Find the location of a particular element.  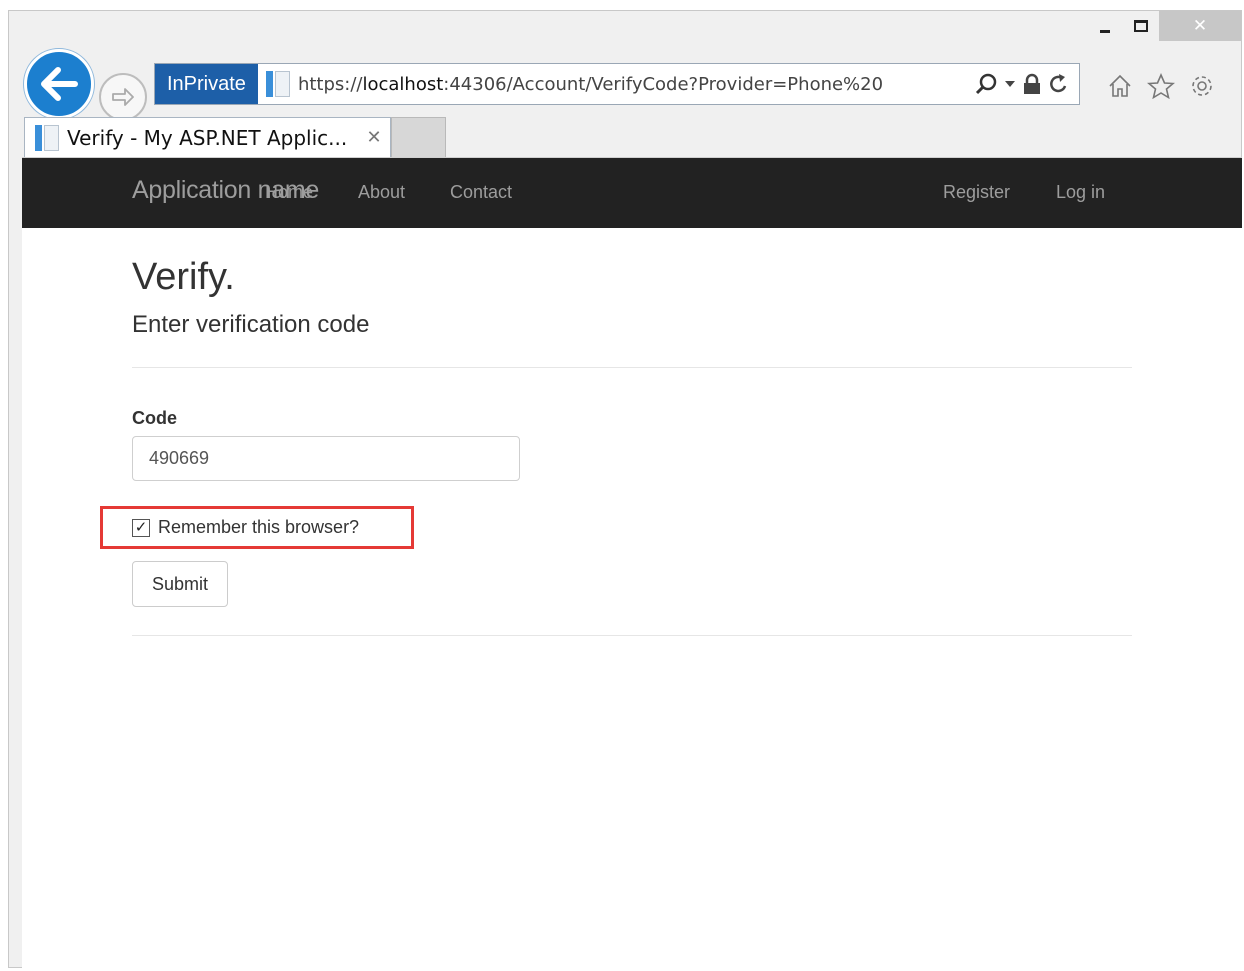

nav-login: Log in is located at coordinates (1080, 192).